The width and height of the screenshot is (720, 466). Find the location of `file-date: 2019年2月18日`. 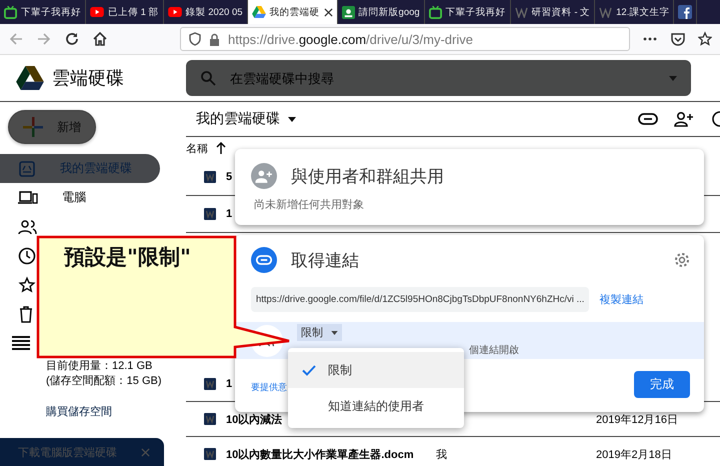

file-date: 2019年2月18日 is located at coordinates (634, 455).